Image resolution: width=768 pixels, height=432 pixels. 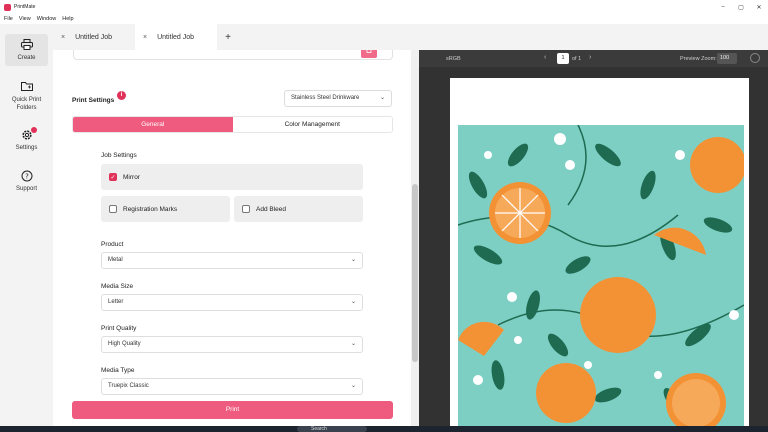 I want to click on help-circle-icon: ?, so click(x=27, y=176).